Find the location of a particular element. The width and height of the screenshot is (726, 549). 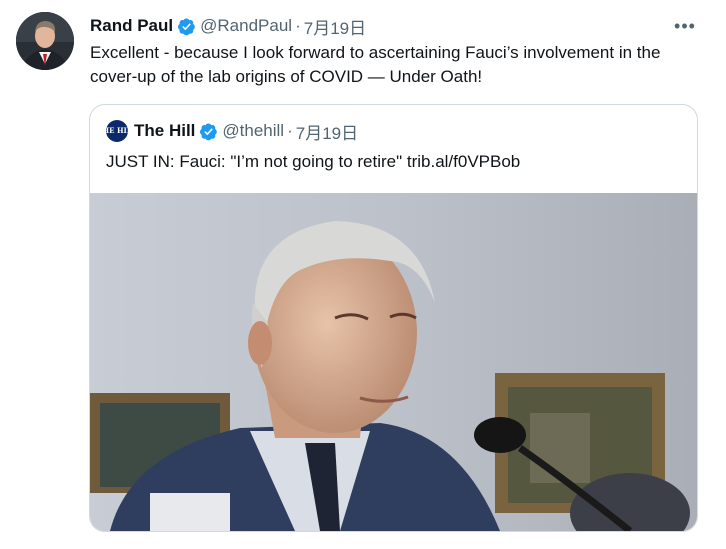

avatar-portrait-icon is located at coordinates (45, 41).